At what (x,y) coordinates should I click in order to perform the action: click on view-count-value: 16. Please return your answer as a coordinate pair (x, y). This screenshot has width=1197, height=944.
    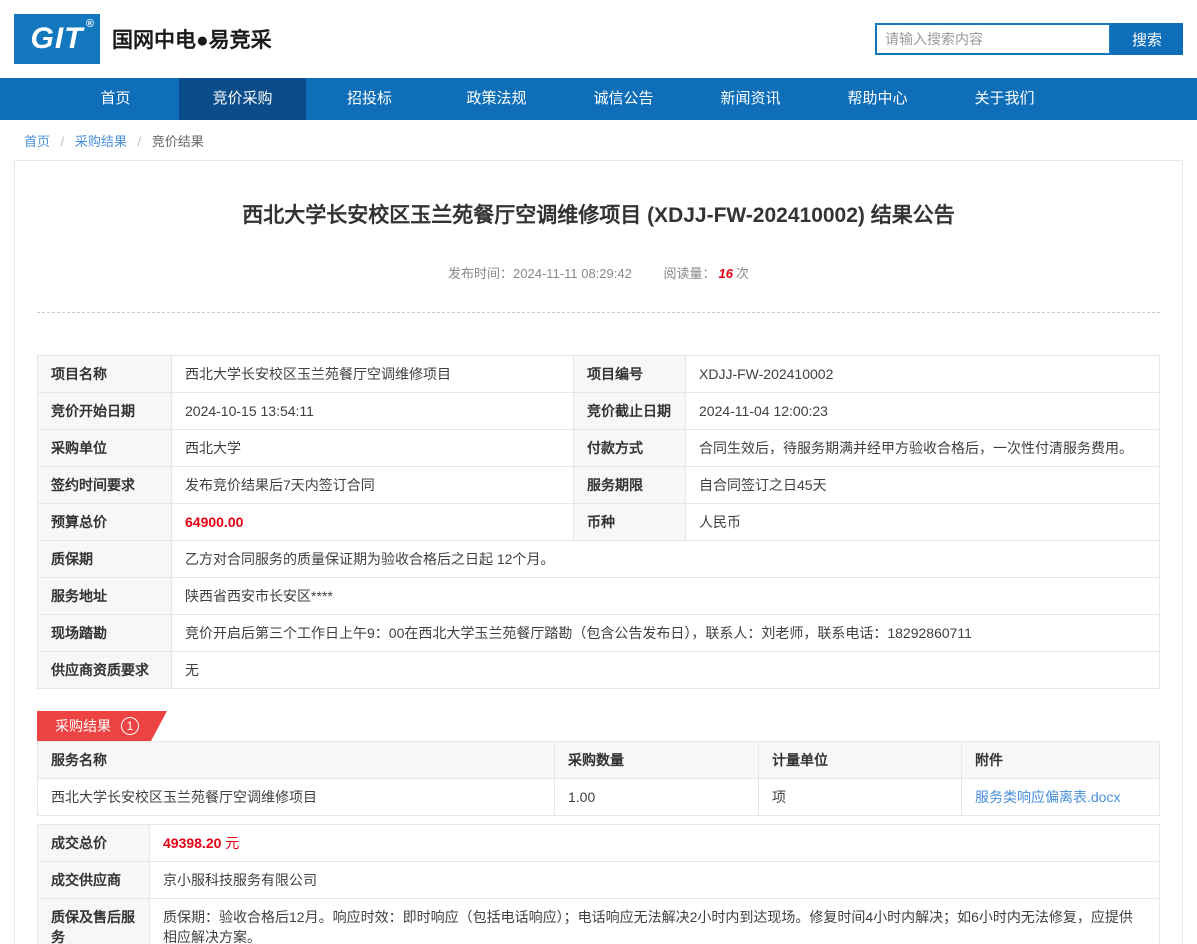
    Looking at the image, I should click on (725, 273).